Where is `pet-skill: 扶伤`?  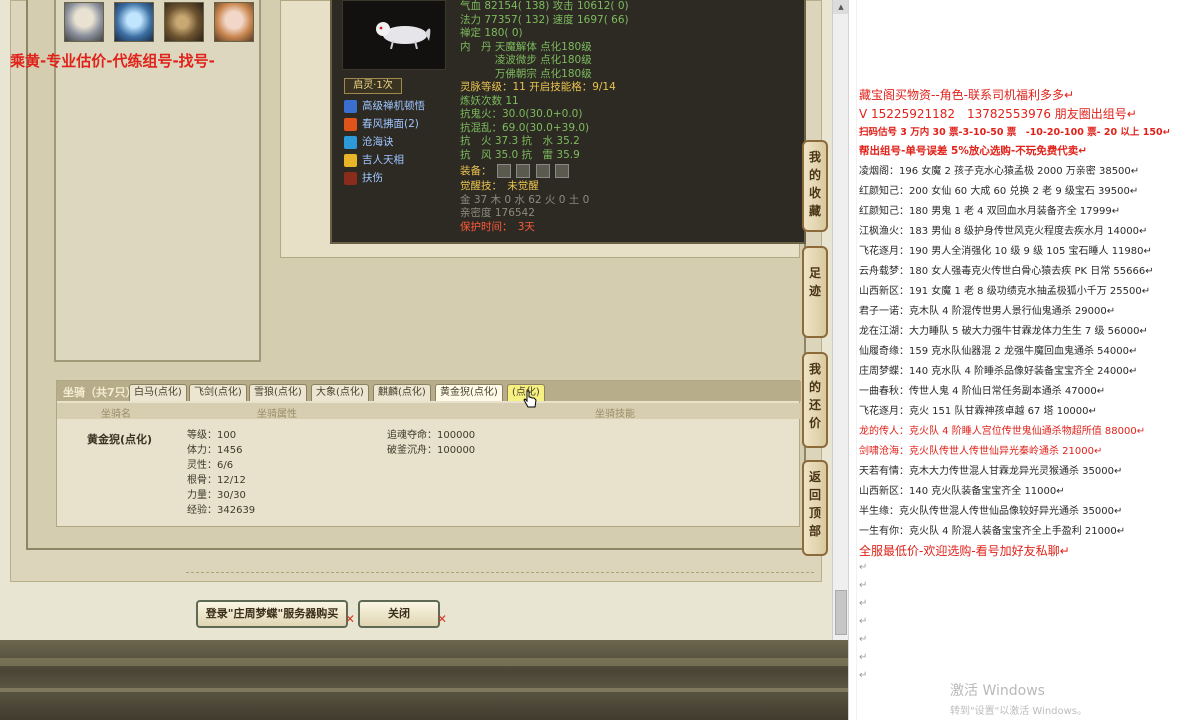
pet-skill: 扶伤 is located at coordinates (384, 179).